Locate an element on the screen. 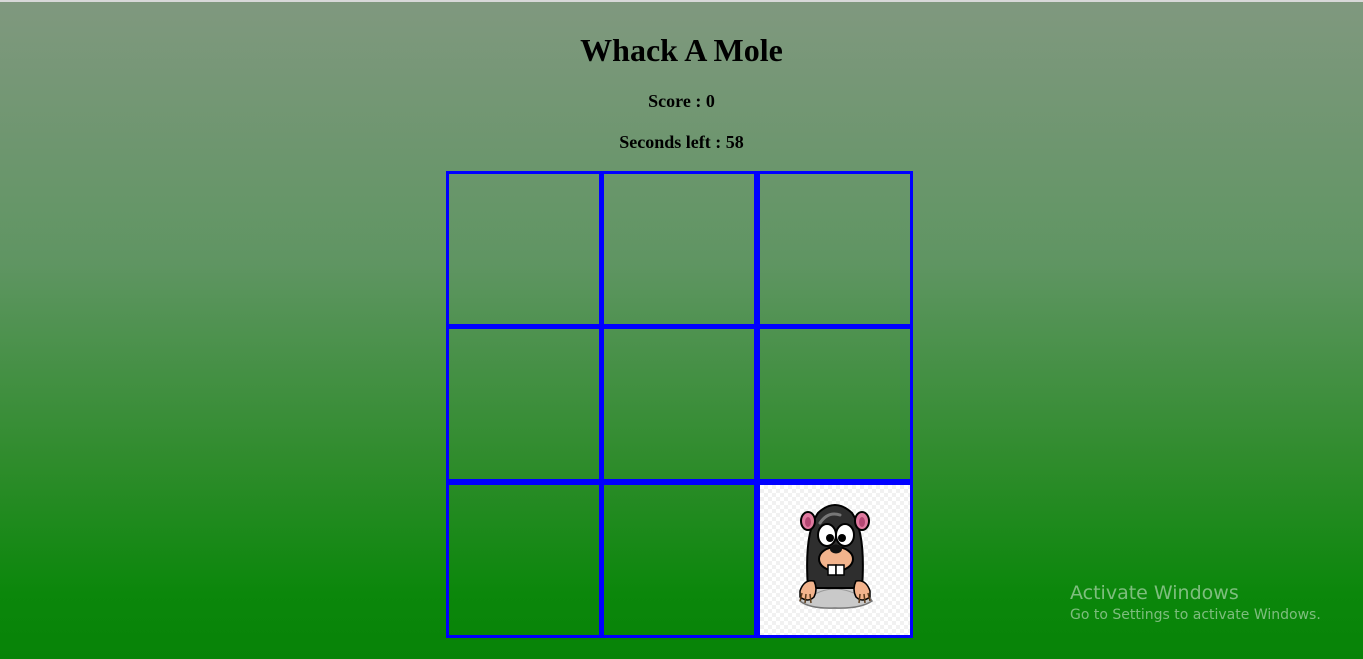 The height and width of the screenshot is (659, 1363). watermark-subtitle: Go to Settings to activate Windows. is located at coordinates (1195, 615).